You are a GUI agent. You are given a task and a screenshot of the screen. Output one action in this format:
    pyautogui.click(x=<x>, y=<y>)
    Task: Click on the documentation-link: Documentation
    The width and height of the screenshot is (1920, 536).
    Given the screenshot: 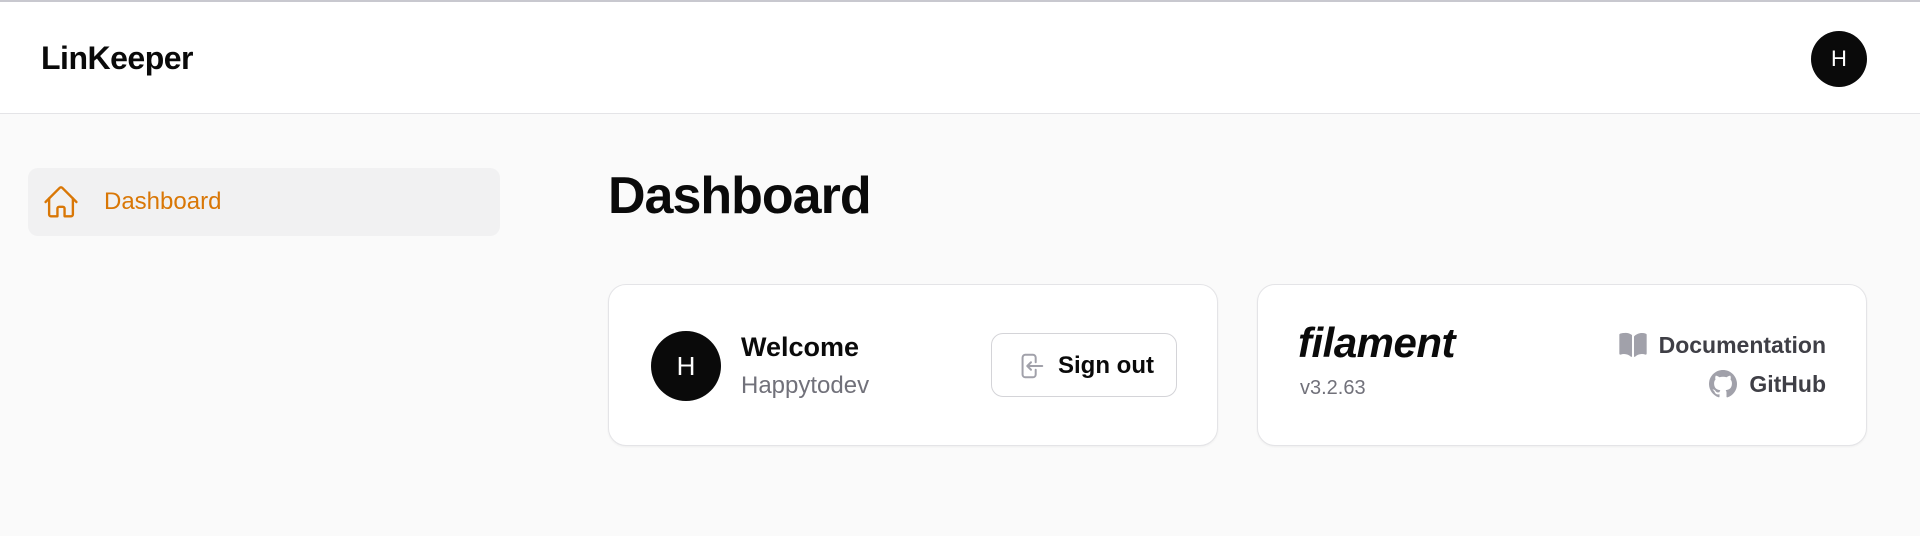 What is the action you would take?
    pyautogui.click(x=1721, y=345)
    